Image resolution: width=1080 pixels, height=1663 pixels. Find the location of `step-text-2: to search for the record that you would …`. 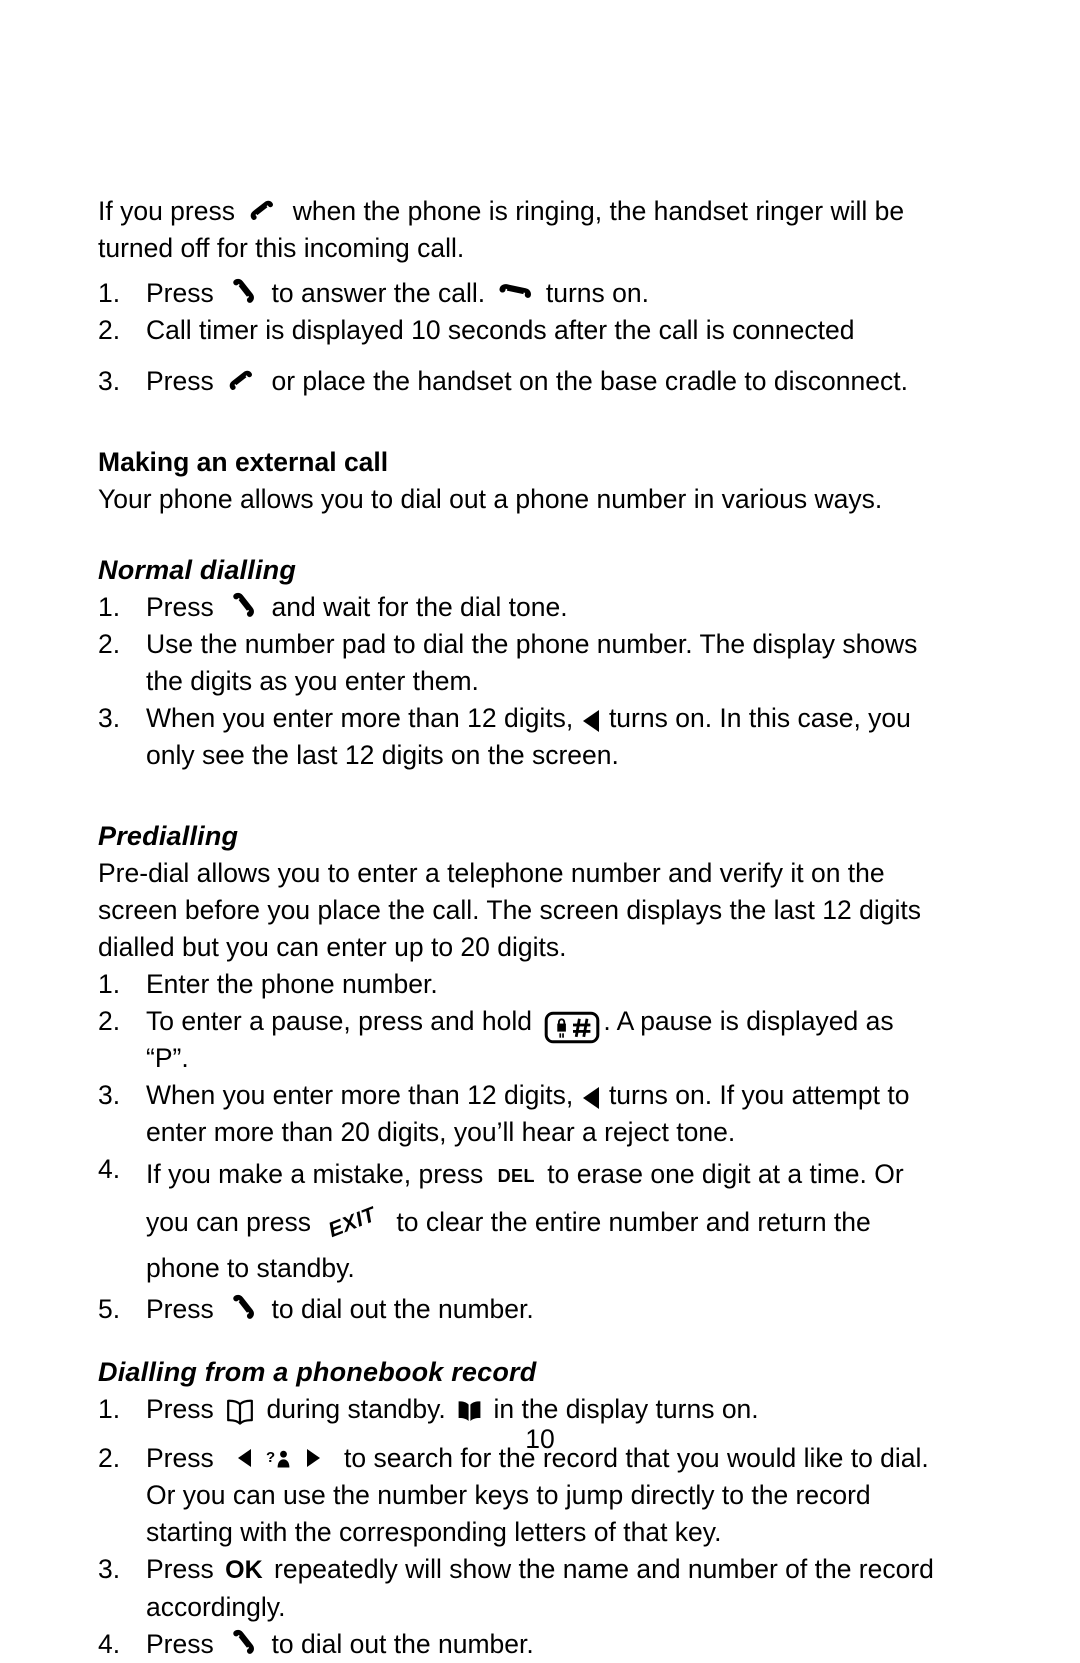

step-text-2: to search for the record that you would … is located at coordinates (537, 1495).